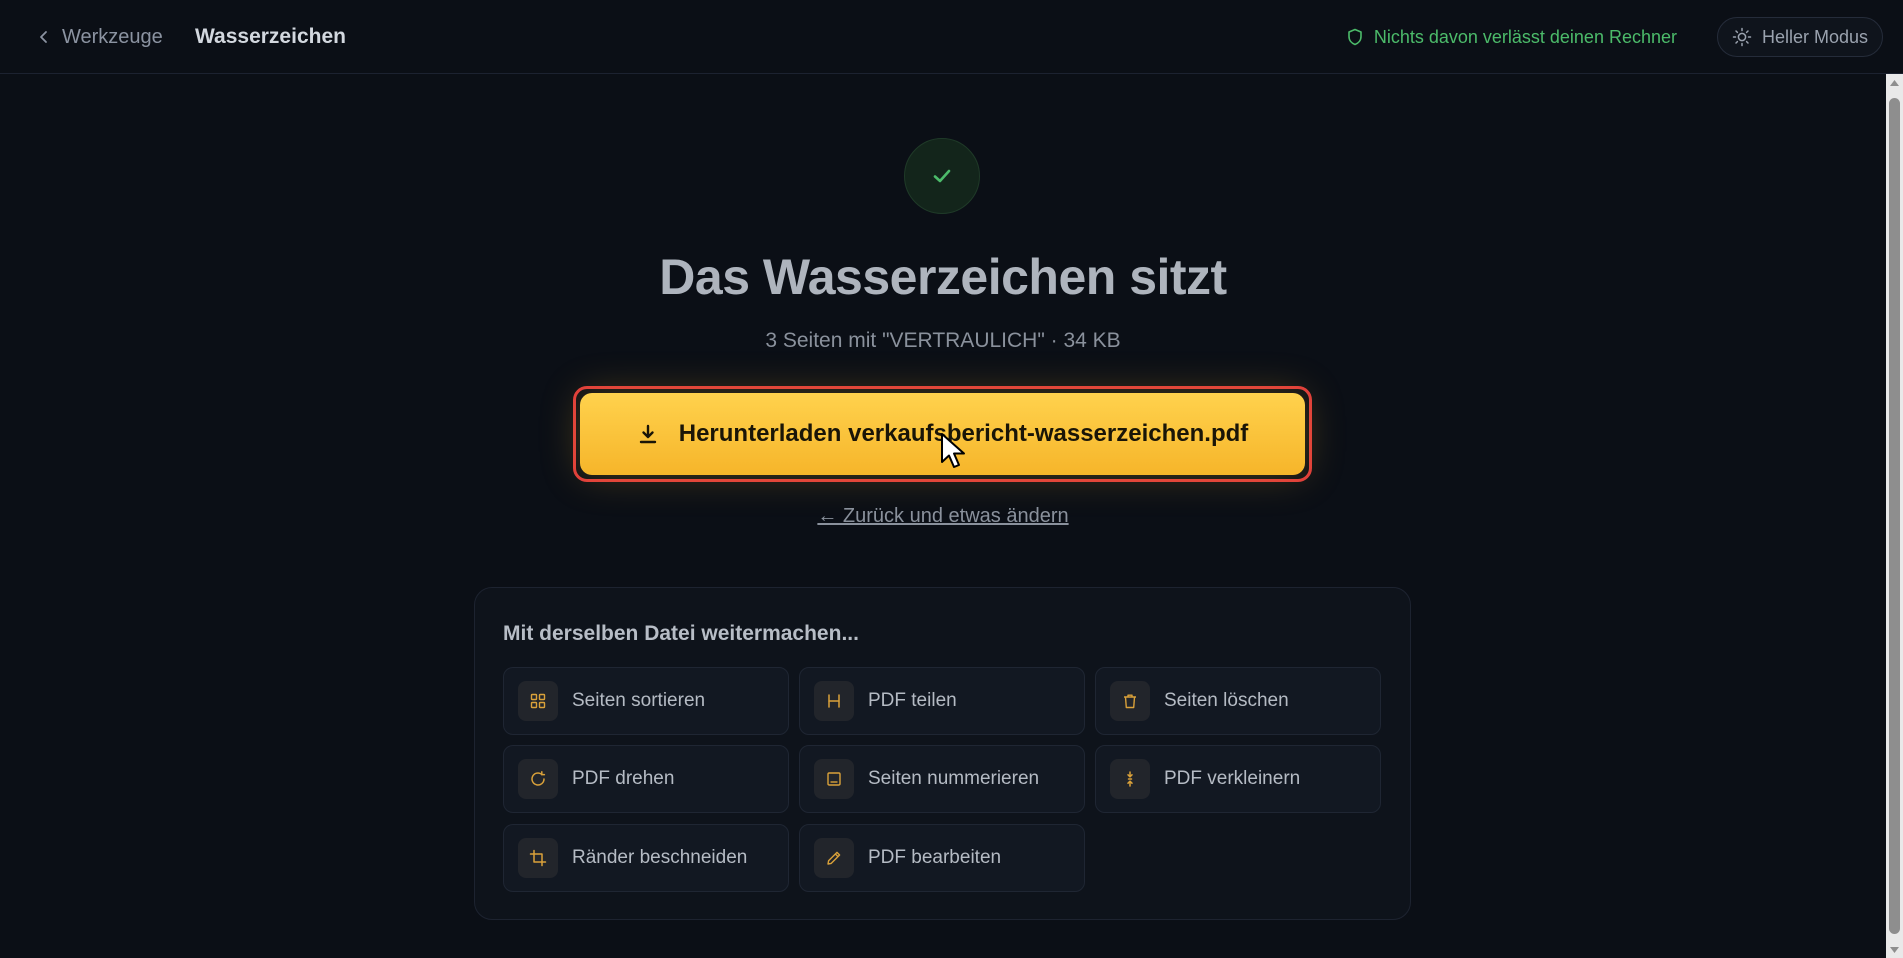 This screenshot has height=958, width=1903. Describe the element at coordinates (834, 779) in the screenshot. I see `page-number-icon` at that location.